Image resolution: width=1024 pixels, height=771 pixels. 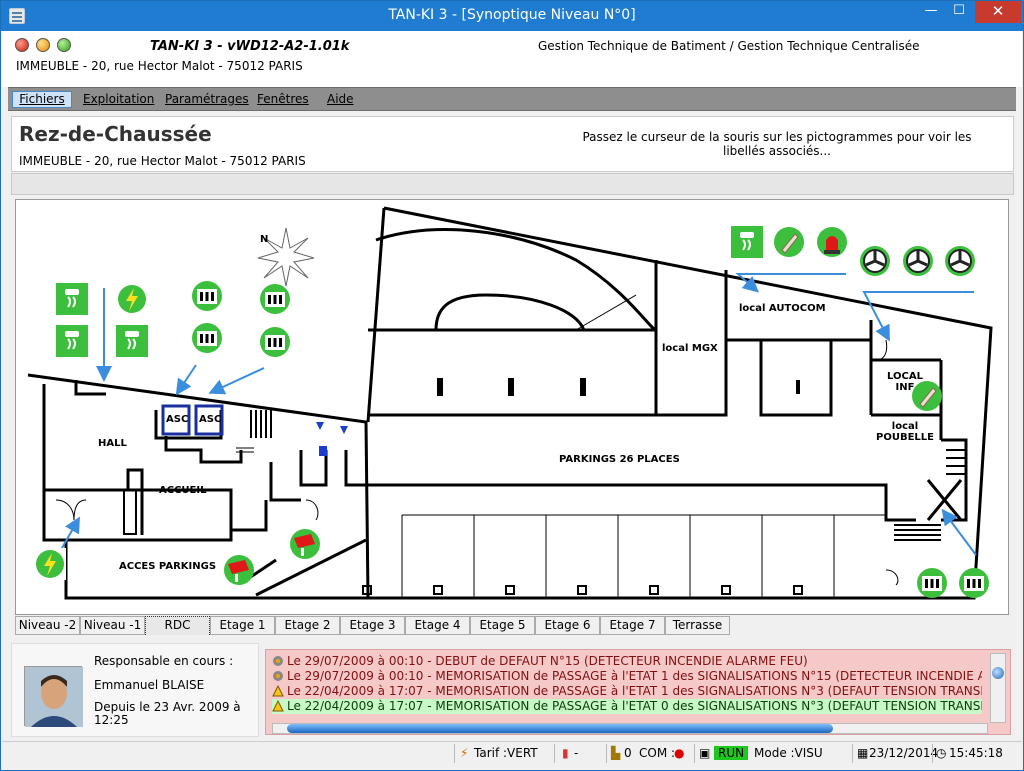 I want to click on gauge-status: -, so click(x=576, y=753).